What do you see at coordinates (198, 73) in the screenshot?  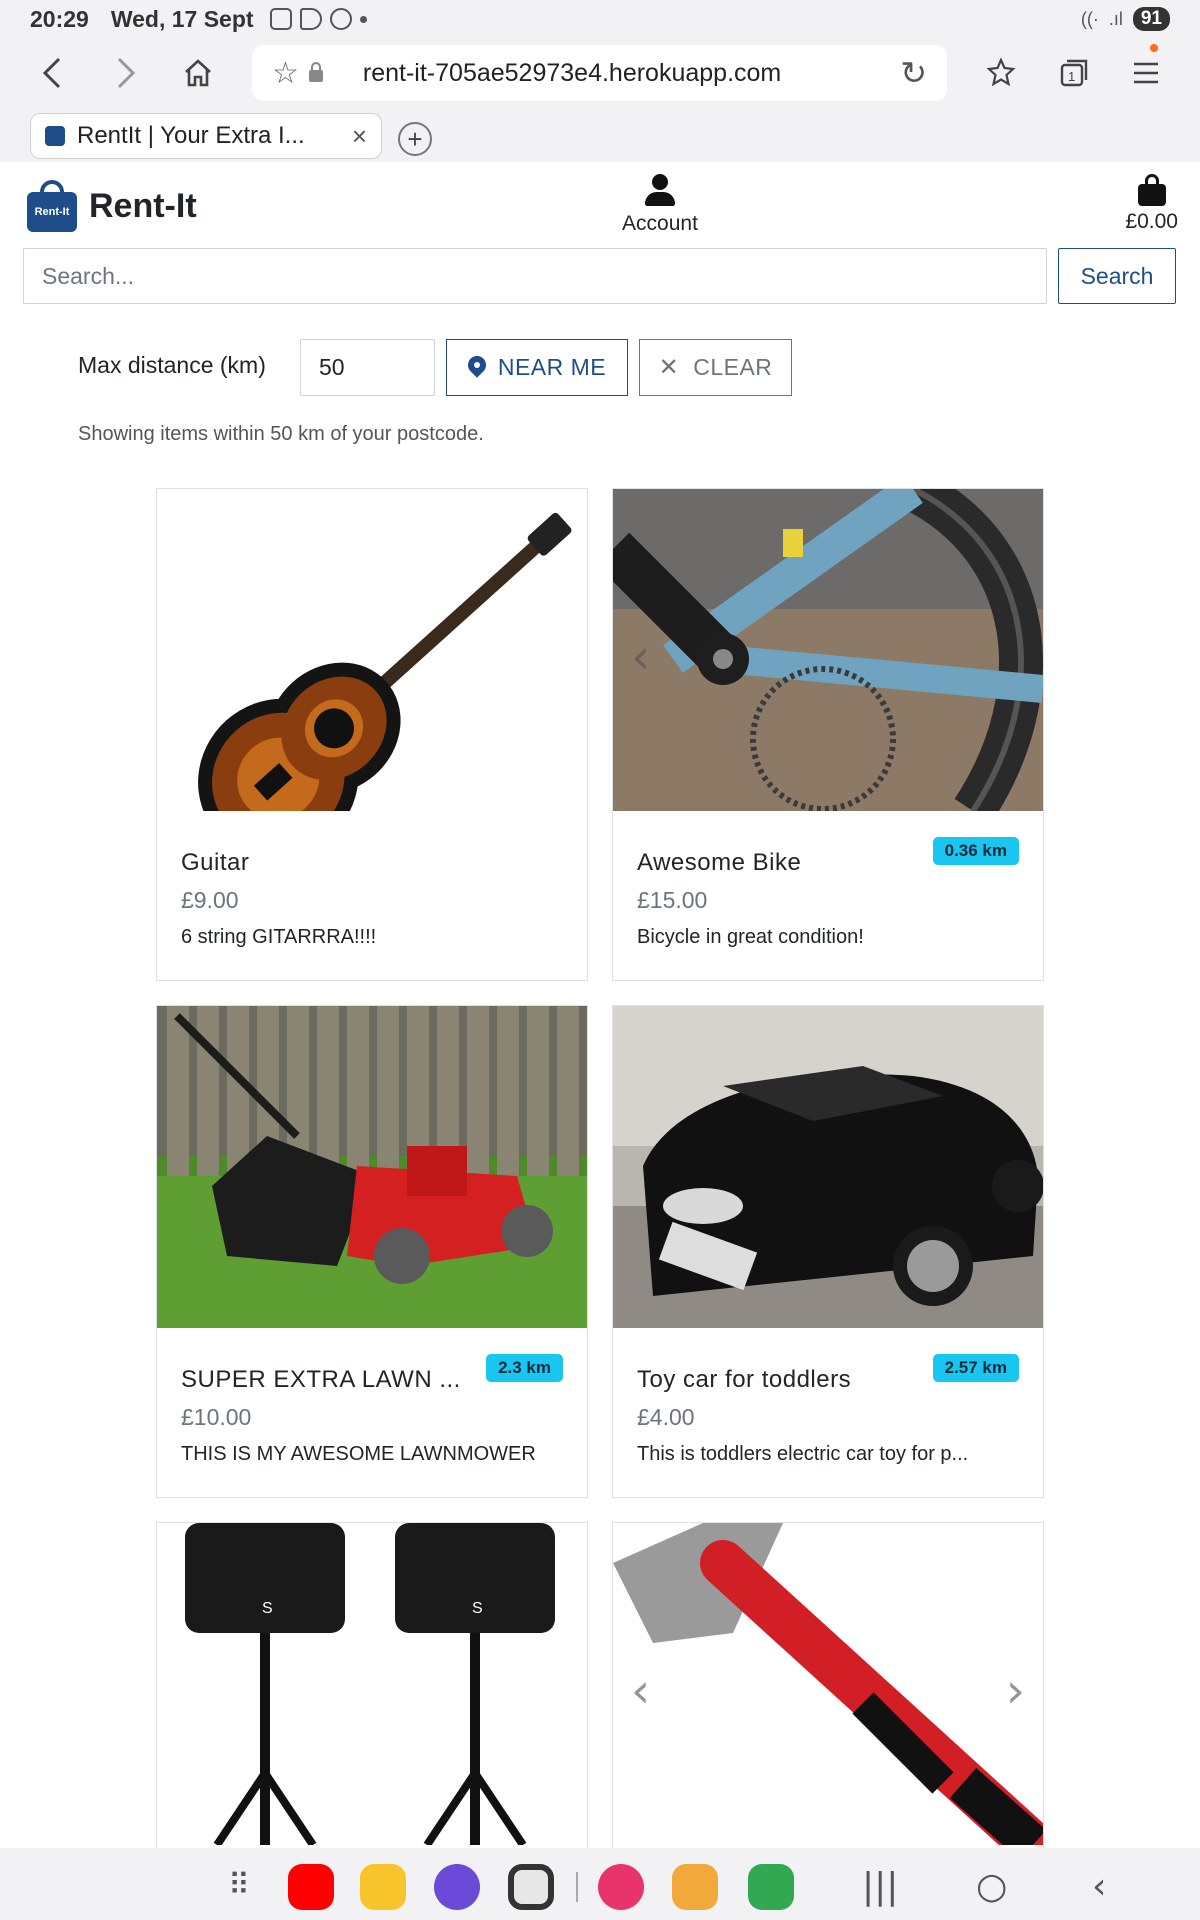 I see `home-icon` at bounding box center [198, 73].